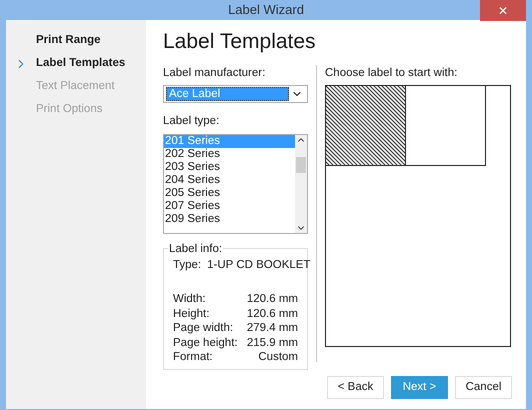 The image size is (532, 410). What do you see at coordinates (75, 86) in the screenshot?
I see `step-item: Text Placement` at bounding box center [75, 86].